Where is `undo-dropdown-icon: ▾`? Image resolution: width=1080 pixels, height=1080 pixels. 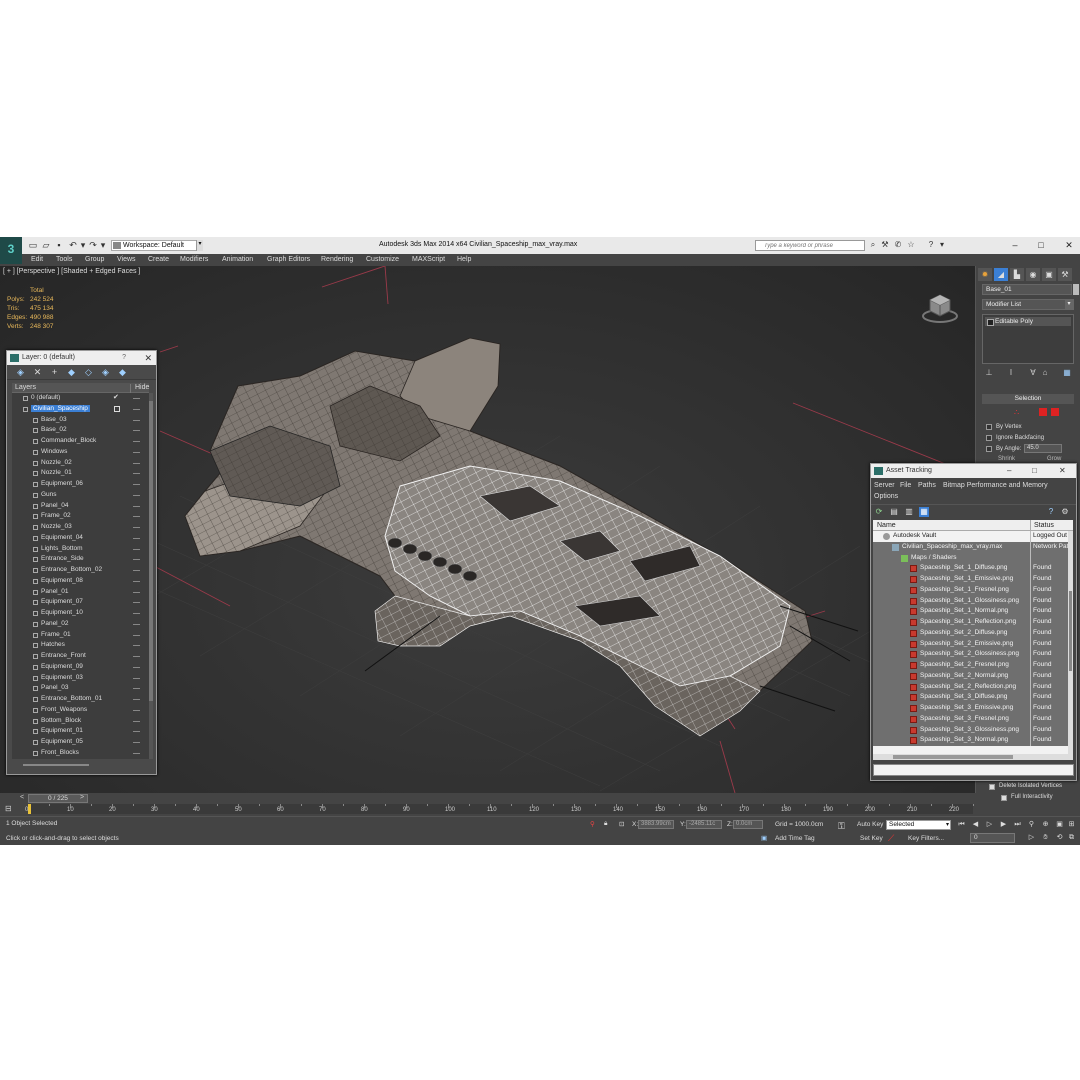
undo-dropdown-icon: ▾ is located at coordinates (83, 245).